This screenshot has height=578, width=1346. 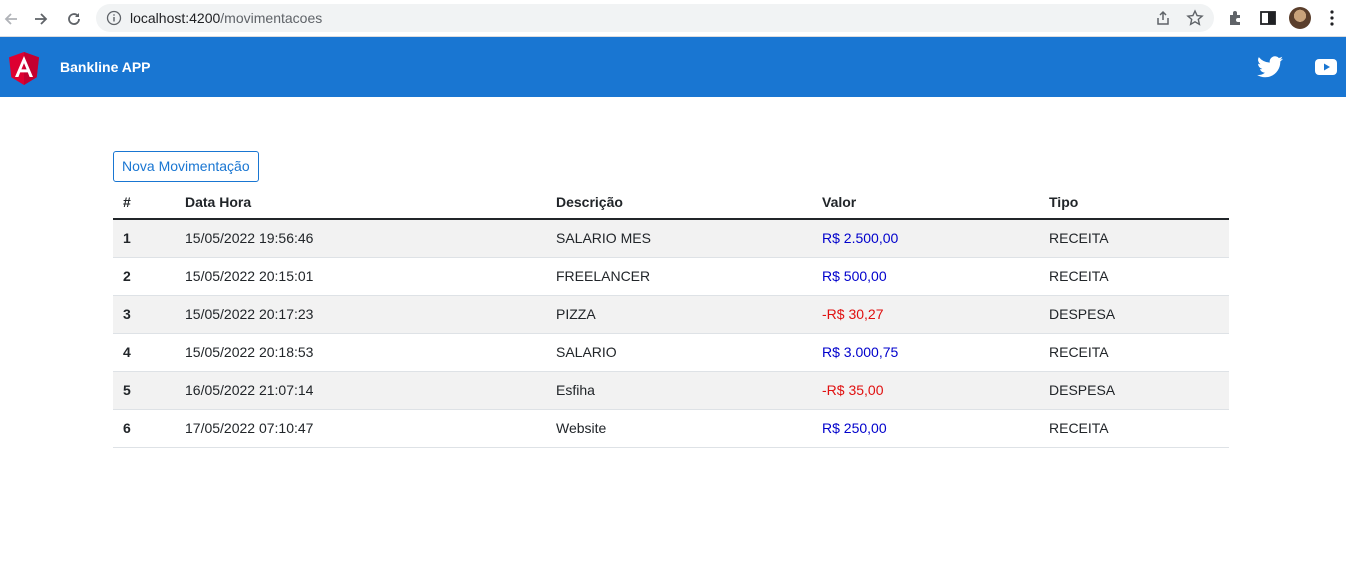 I want to click on row-description: SALARIO, so click(x=679, y=352).